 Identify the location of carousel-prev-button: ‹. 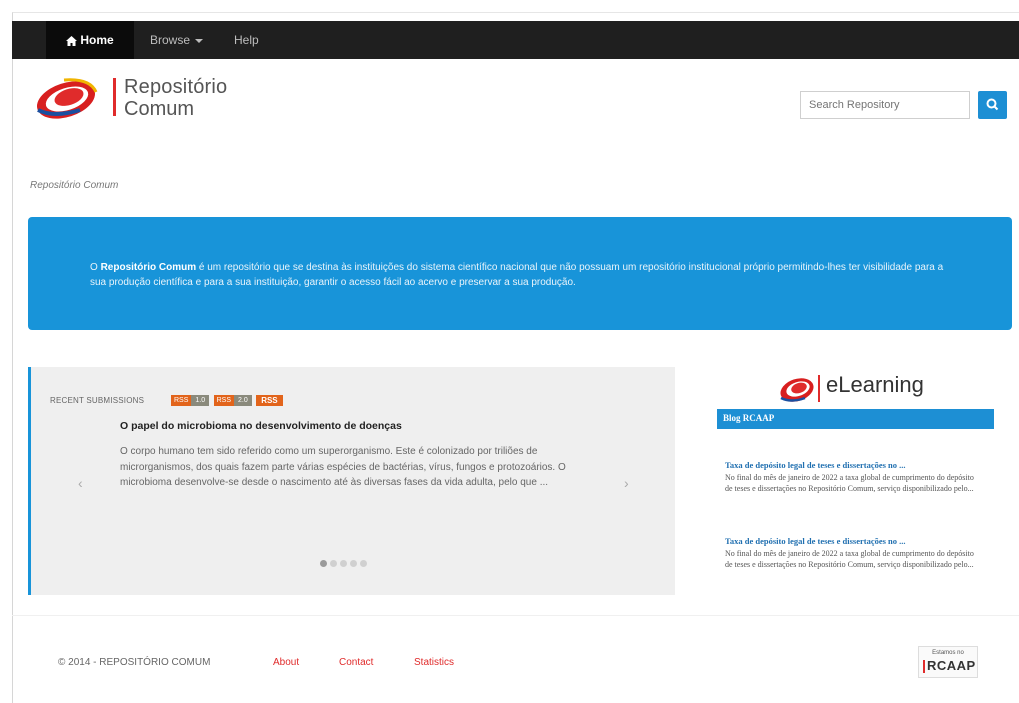
(80, 483).